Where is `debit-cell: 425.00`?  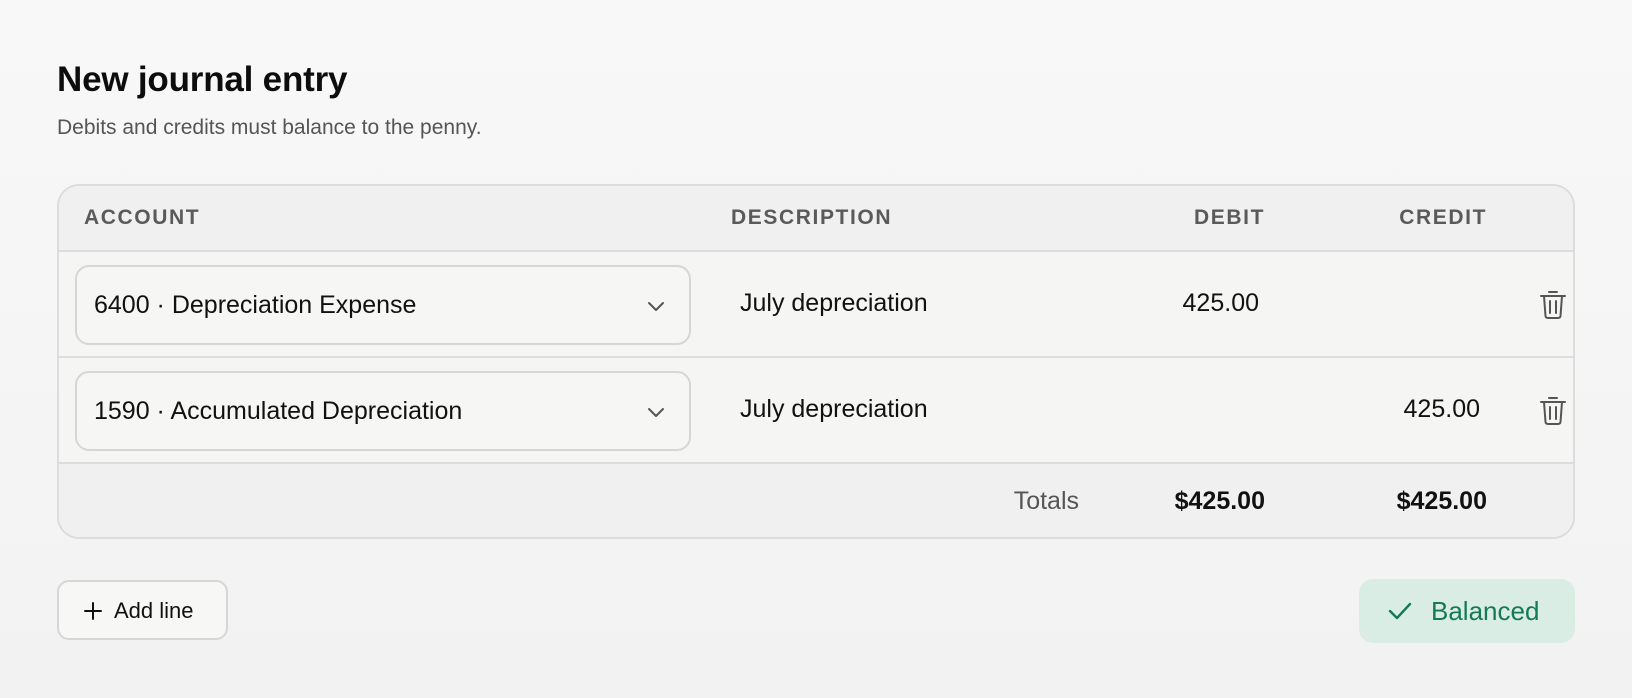 debit-cell: 425.00 is located at coordinates (1169, 303).